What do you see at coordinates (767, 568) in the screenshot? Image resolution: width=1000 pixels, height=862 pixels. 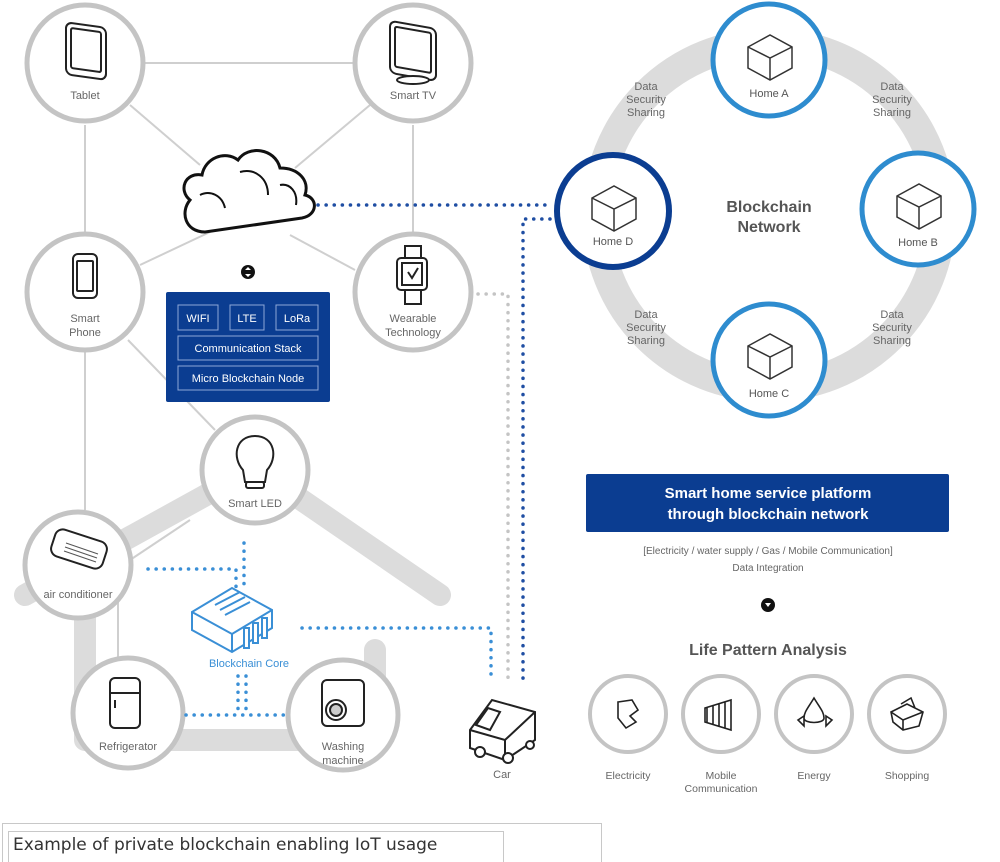 I see `integration-line-2: Data Integration` at bounding box center [767, 568].